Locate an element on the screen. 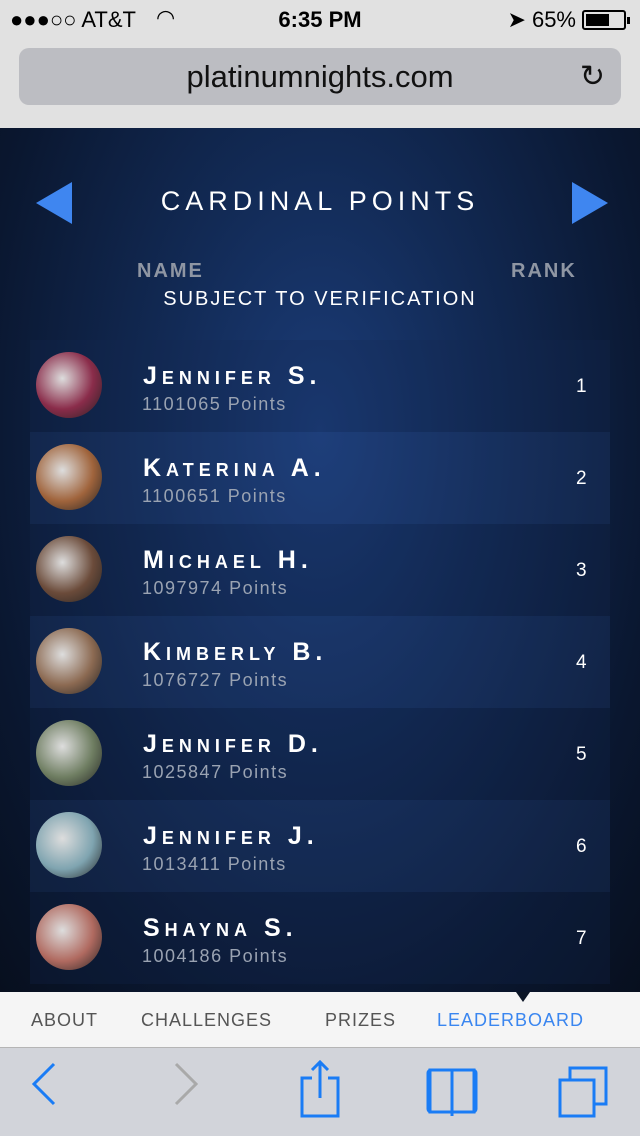  nav-prizes: PRIZES is located at coordinates (360, 1020).